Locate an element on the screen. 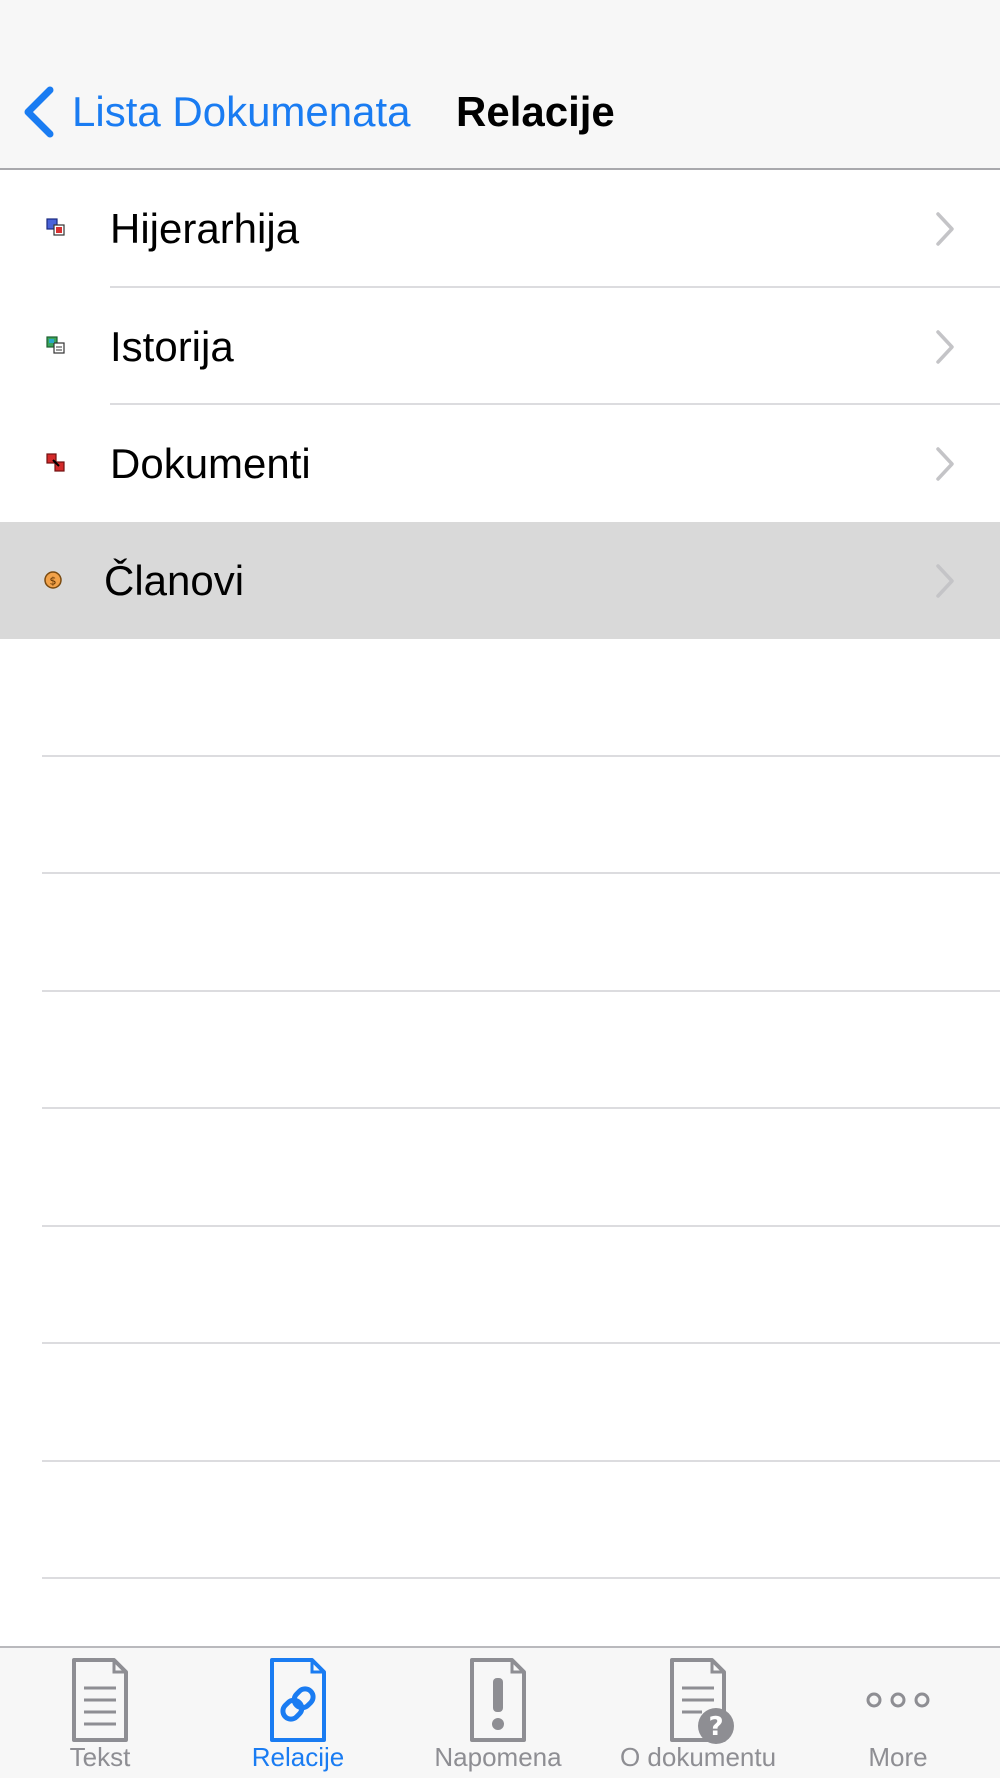 The image size is (1000, 1778). back-button: Lista Dokumenata is located at coordinates (214, 112).